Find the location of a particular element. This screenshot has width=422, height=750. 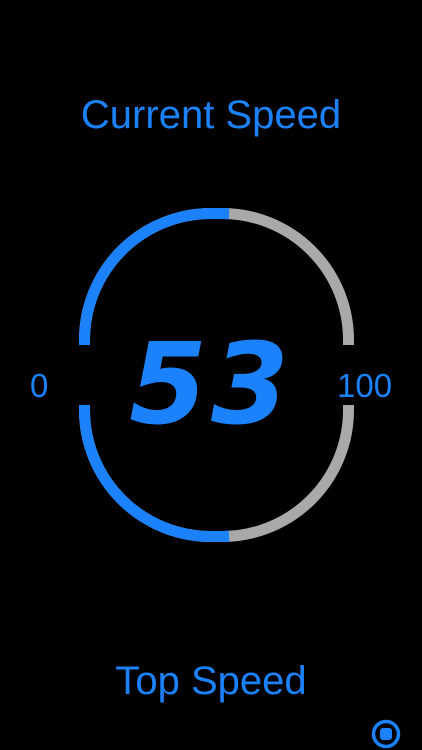

top-speed-title: Top Speed is located at coordinates (211, 681).